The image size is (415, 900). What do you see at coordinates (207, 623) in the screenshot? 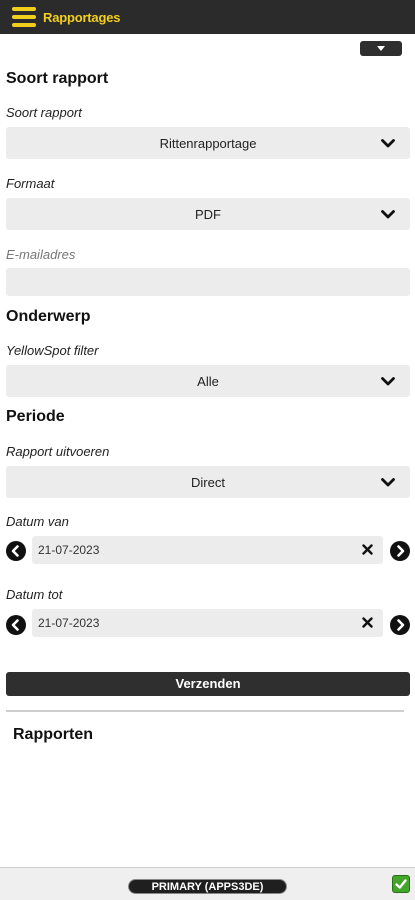
I see `date-to-field: 21-07-2023` at bounding box center [207, 623].